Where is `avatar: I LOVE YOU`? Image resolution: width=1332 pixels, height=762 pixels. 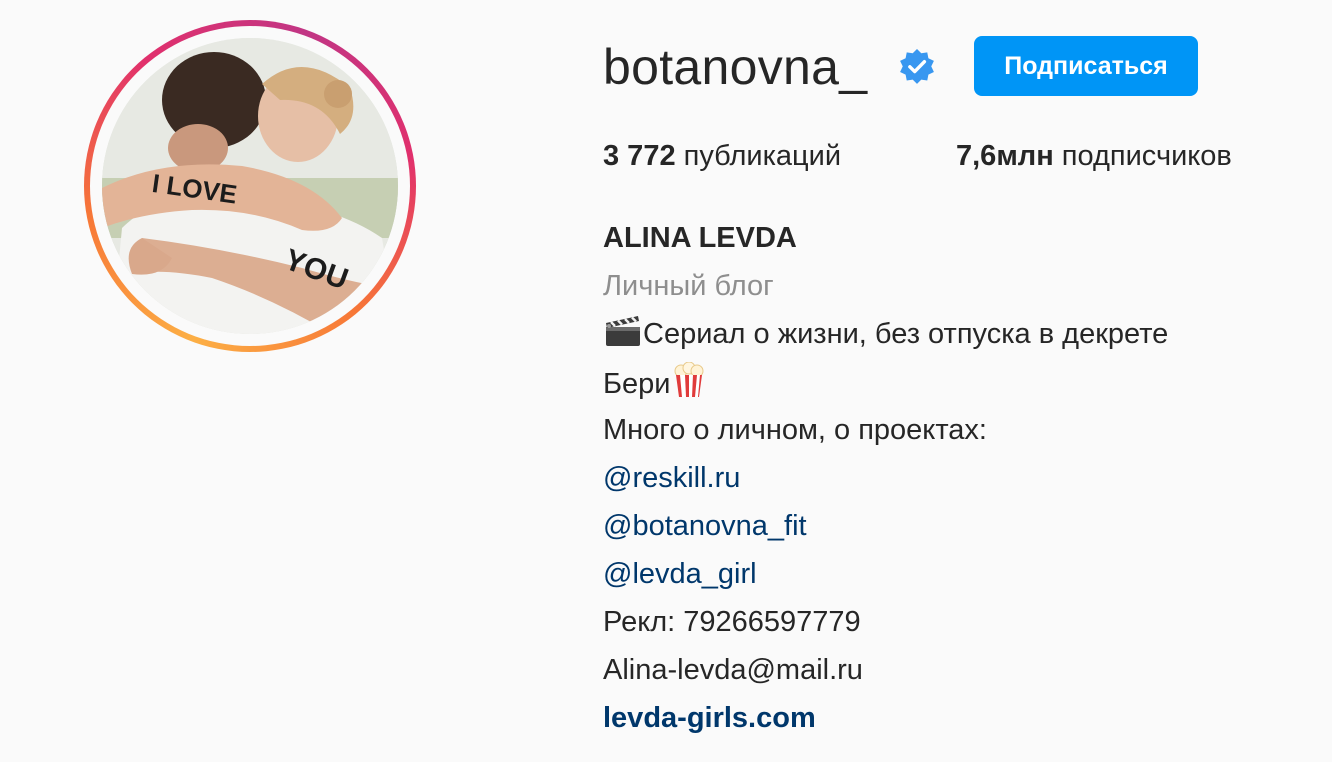 avatar: I LOVE YOU is located at coordinates (250, 186).